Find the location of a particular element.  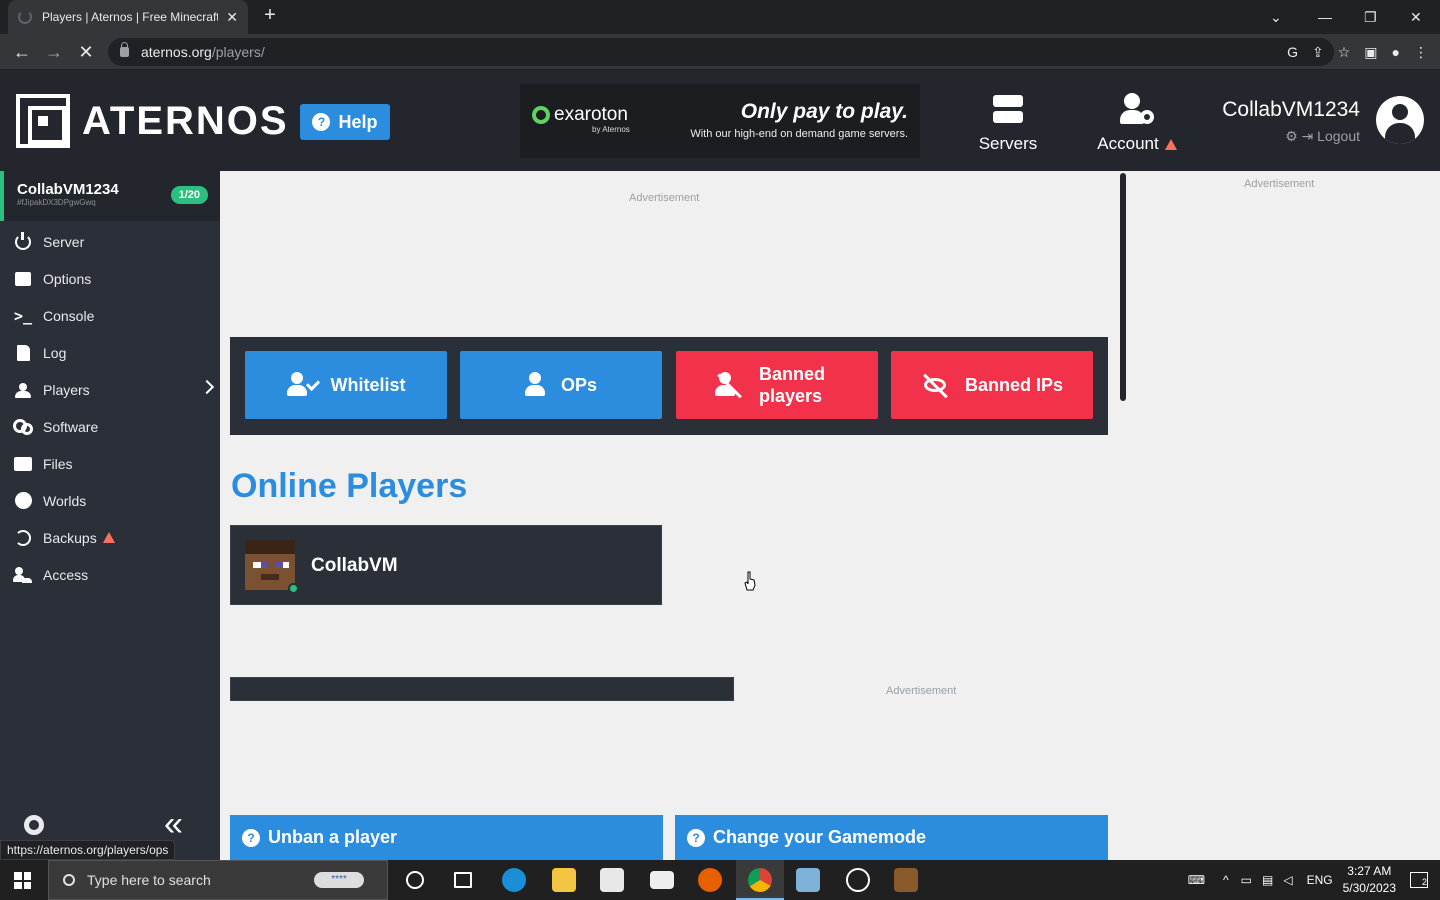

options-icon is located at coordinates (23, 278).